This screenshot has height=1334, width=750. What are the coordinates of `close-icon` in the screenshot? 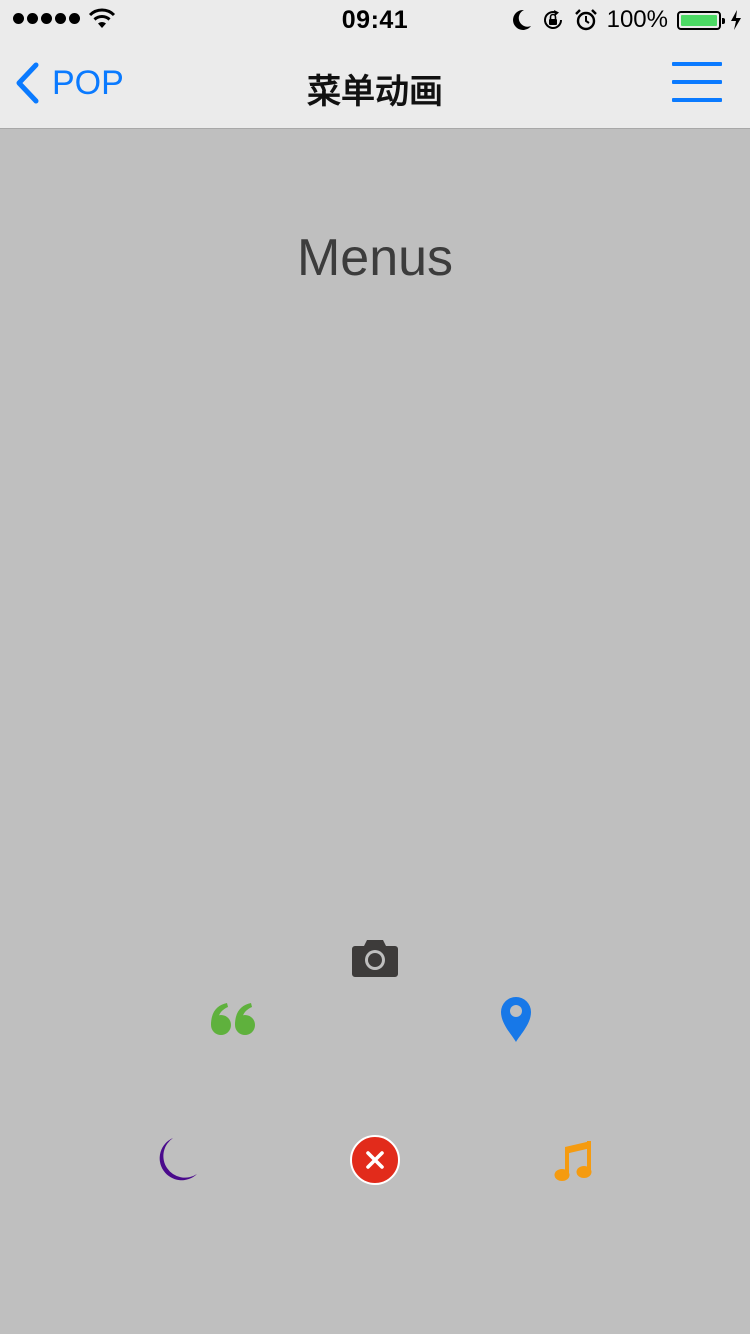 It's located at (375, 1160).